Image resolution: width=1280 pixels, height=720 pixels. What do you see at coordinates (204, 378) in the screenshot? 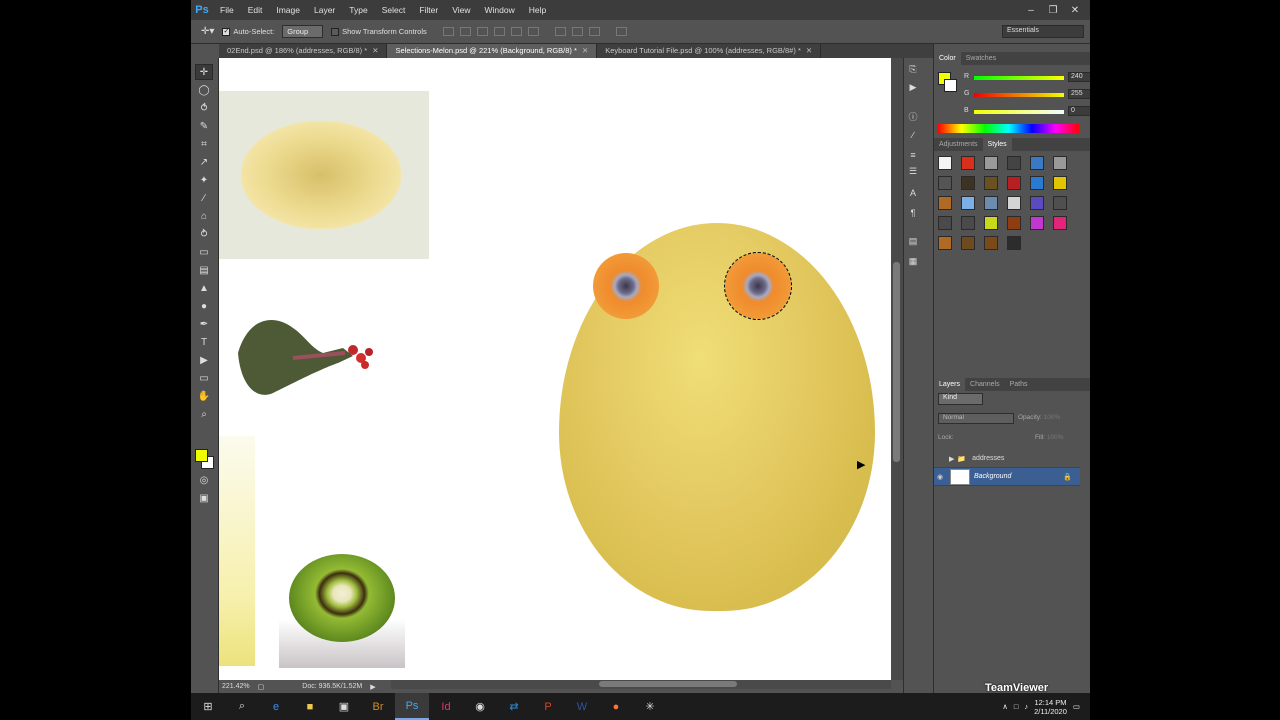
I see `shape-tool-icon: ▭` at bounding box center [204, 378].